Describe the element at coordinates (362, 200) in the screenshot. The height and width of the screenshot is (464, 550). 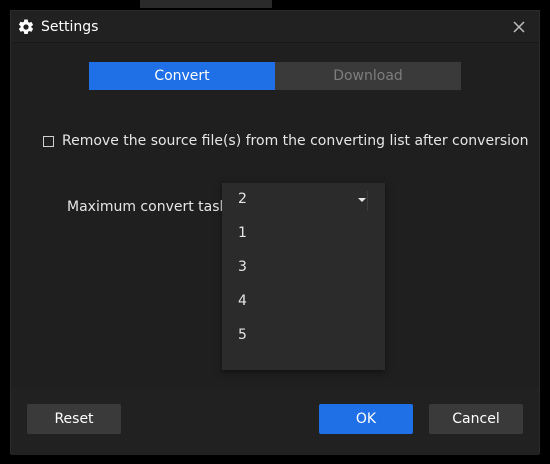
I see `chevron-down-icon` at that location.